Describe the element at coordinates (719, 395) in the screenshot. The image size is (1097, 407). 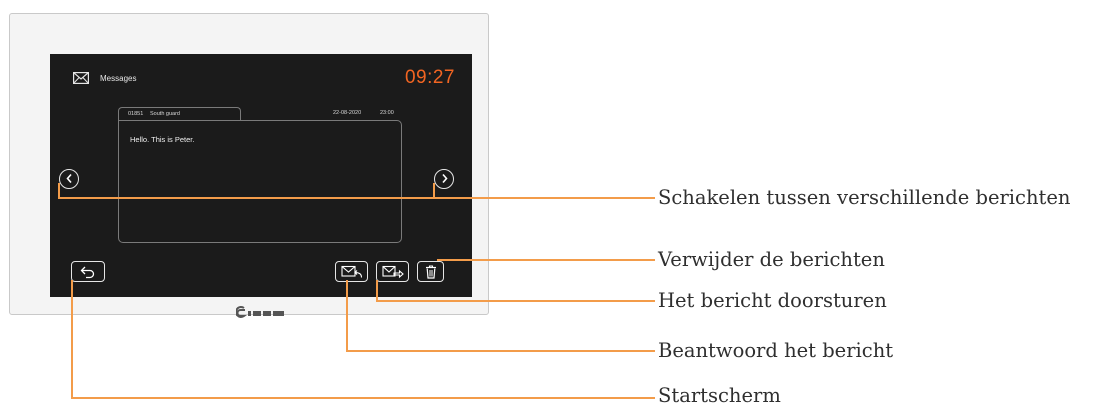
I see `callout-home: Startscherm` at that location.